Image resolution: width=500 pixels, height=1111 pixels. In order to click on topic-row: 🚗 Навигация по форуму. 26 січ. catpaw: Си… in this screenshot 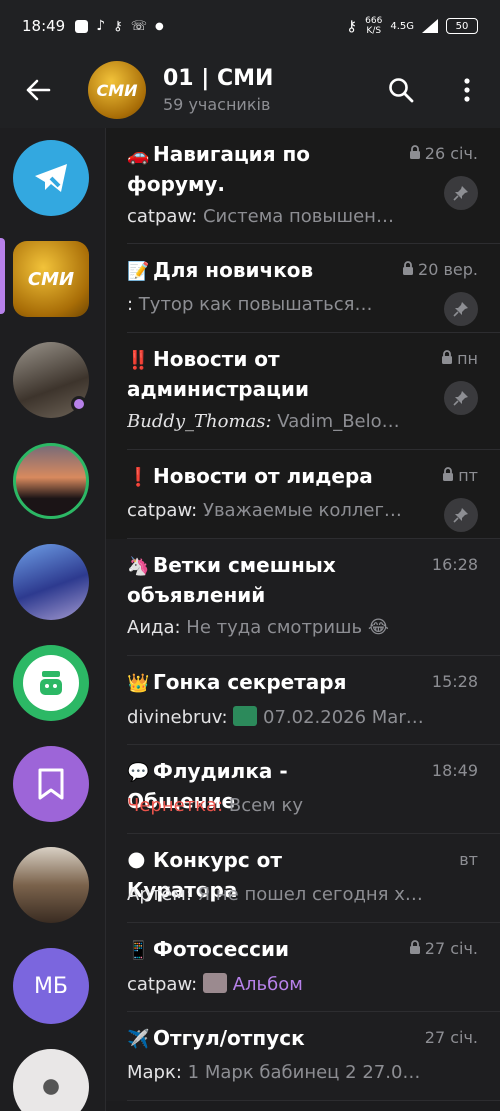, I will do `click(303, 186)`.